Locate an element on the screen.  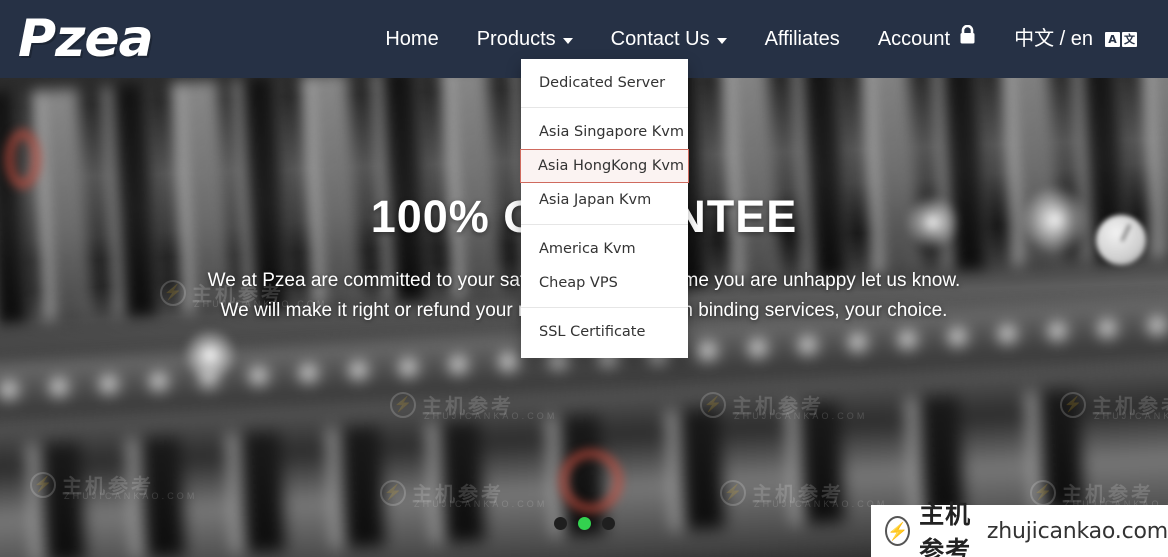
nav-item-language: 中文 / en A 文 is located at coordinates (1075, 39).